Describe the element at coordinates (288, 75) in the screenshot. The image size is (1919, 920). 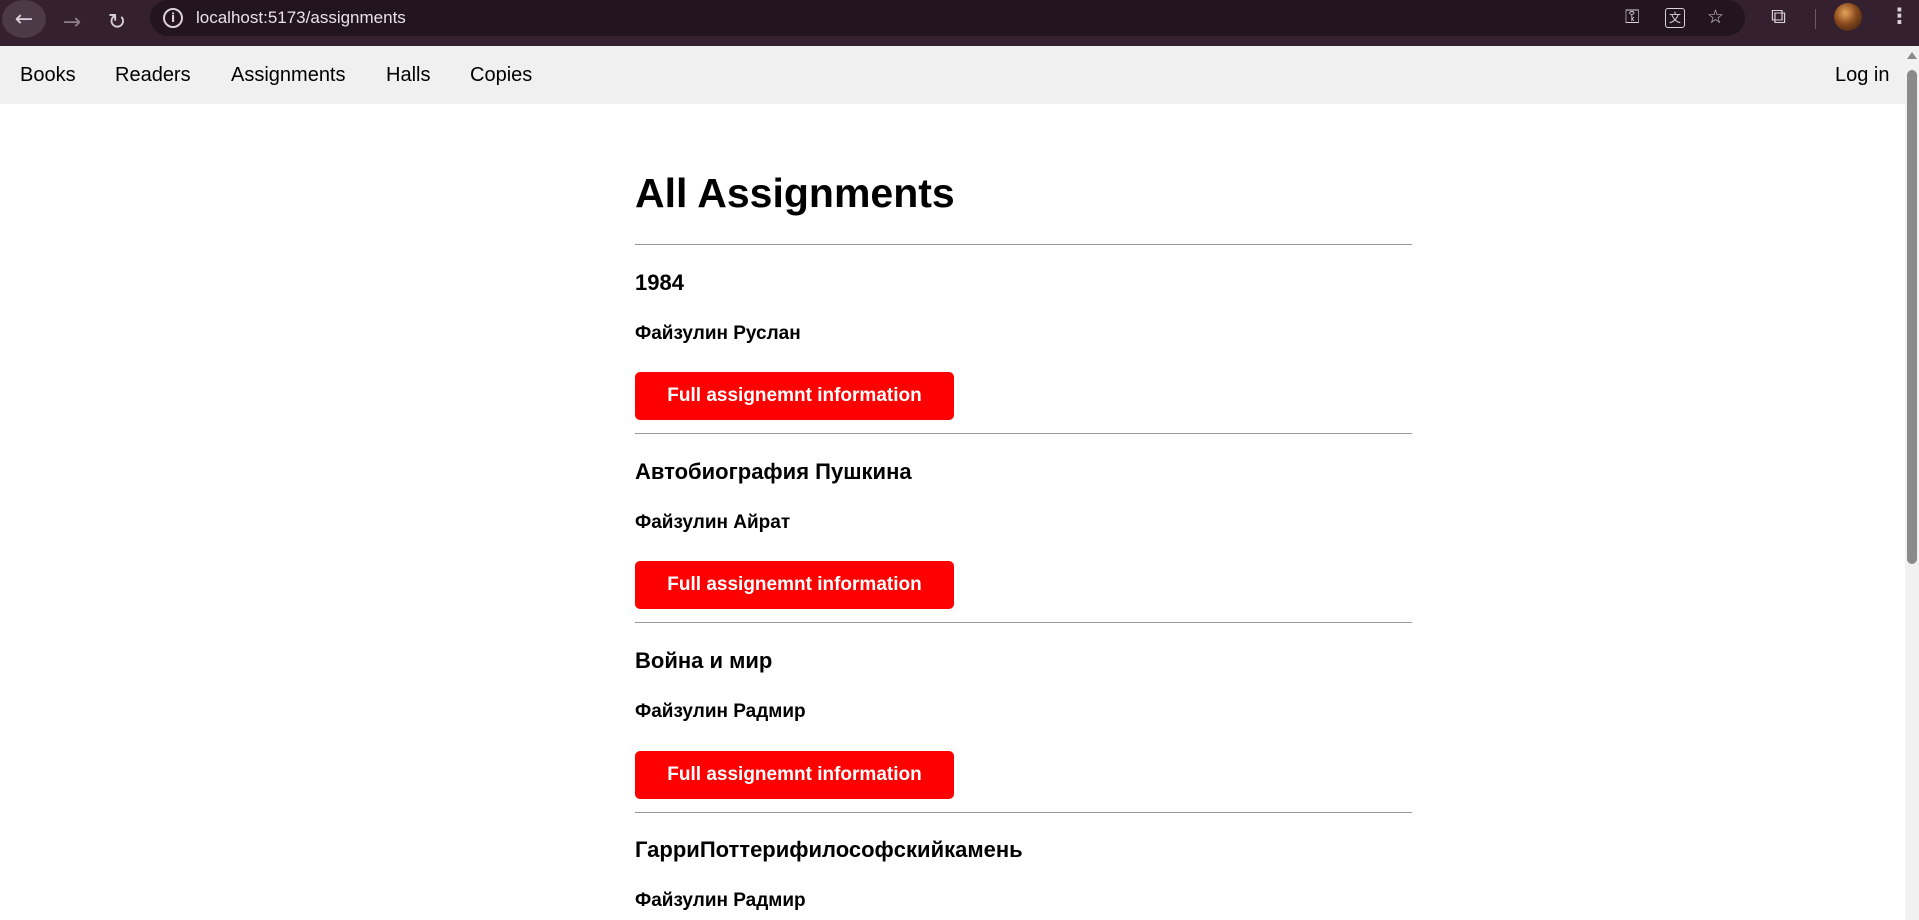
I see `nav-link-assignments: Assignments` at that location.